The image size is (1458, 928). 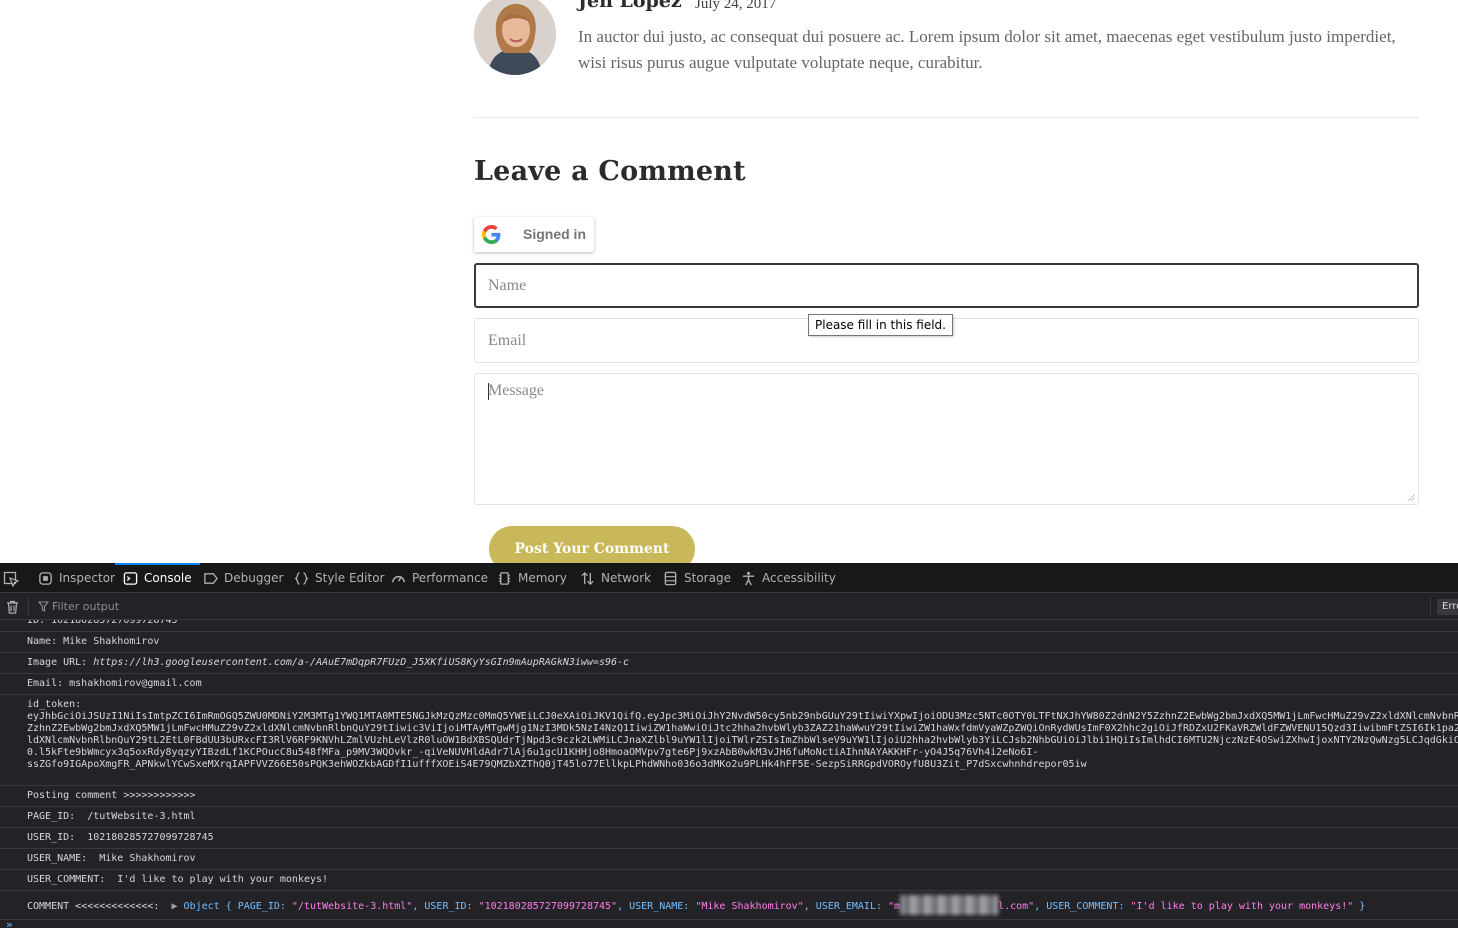 I want to click on name-input, so click(x=946, y=285).